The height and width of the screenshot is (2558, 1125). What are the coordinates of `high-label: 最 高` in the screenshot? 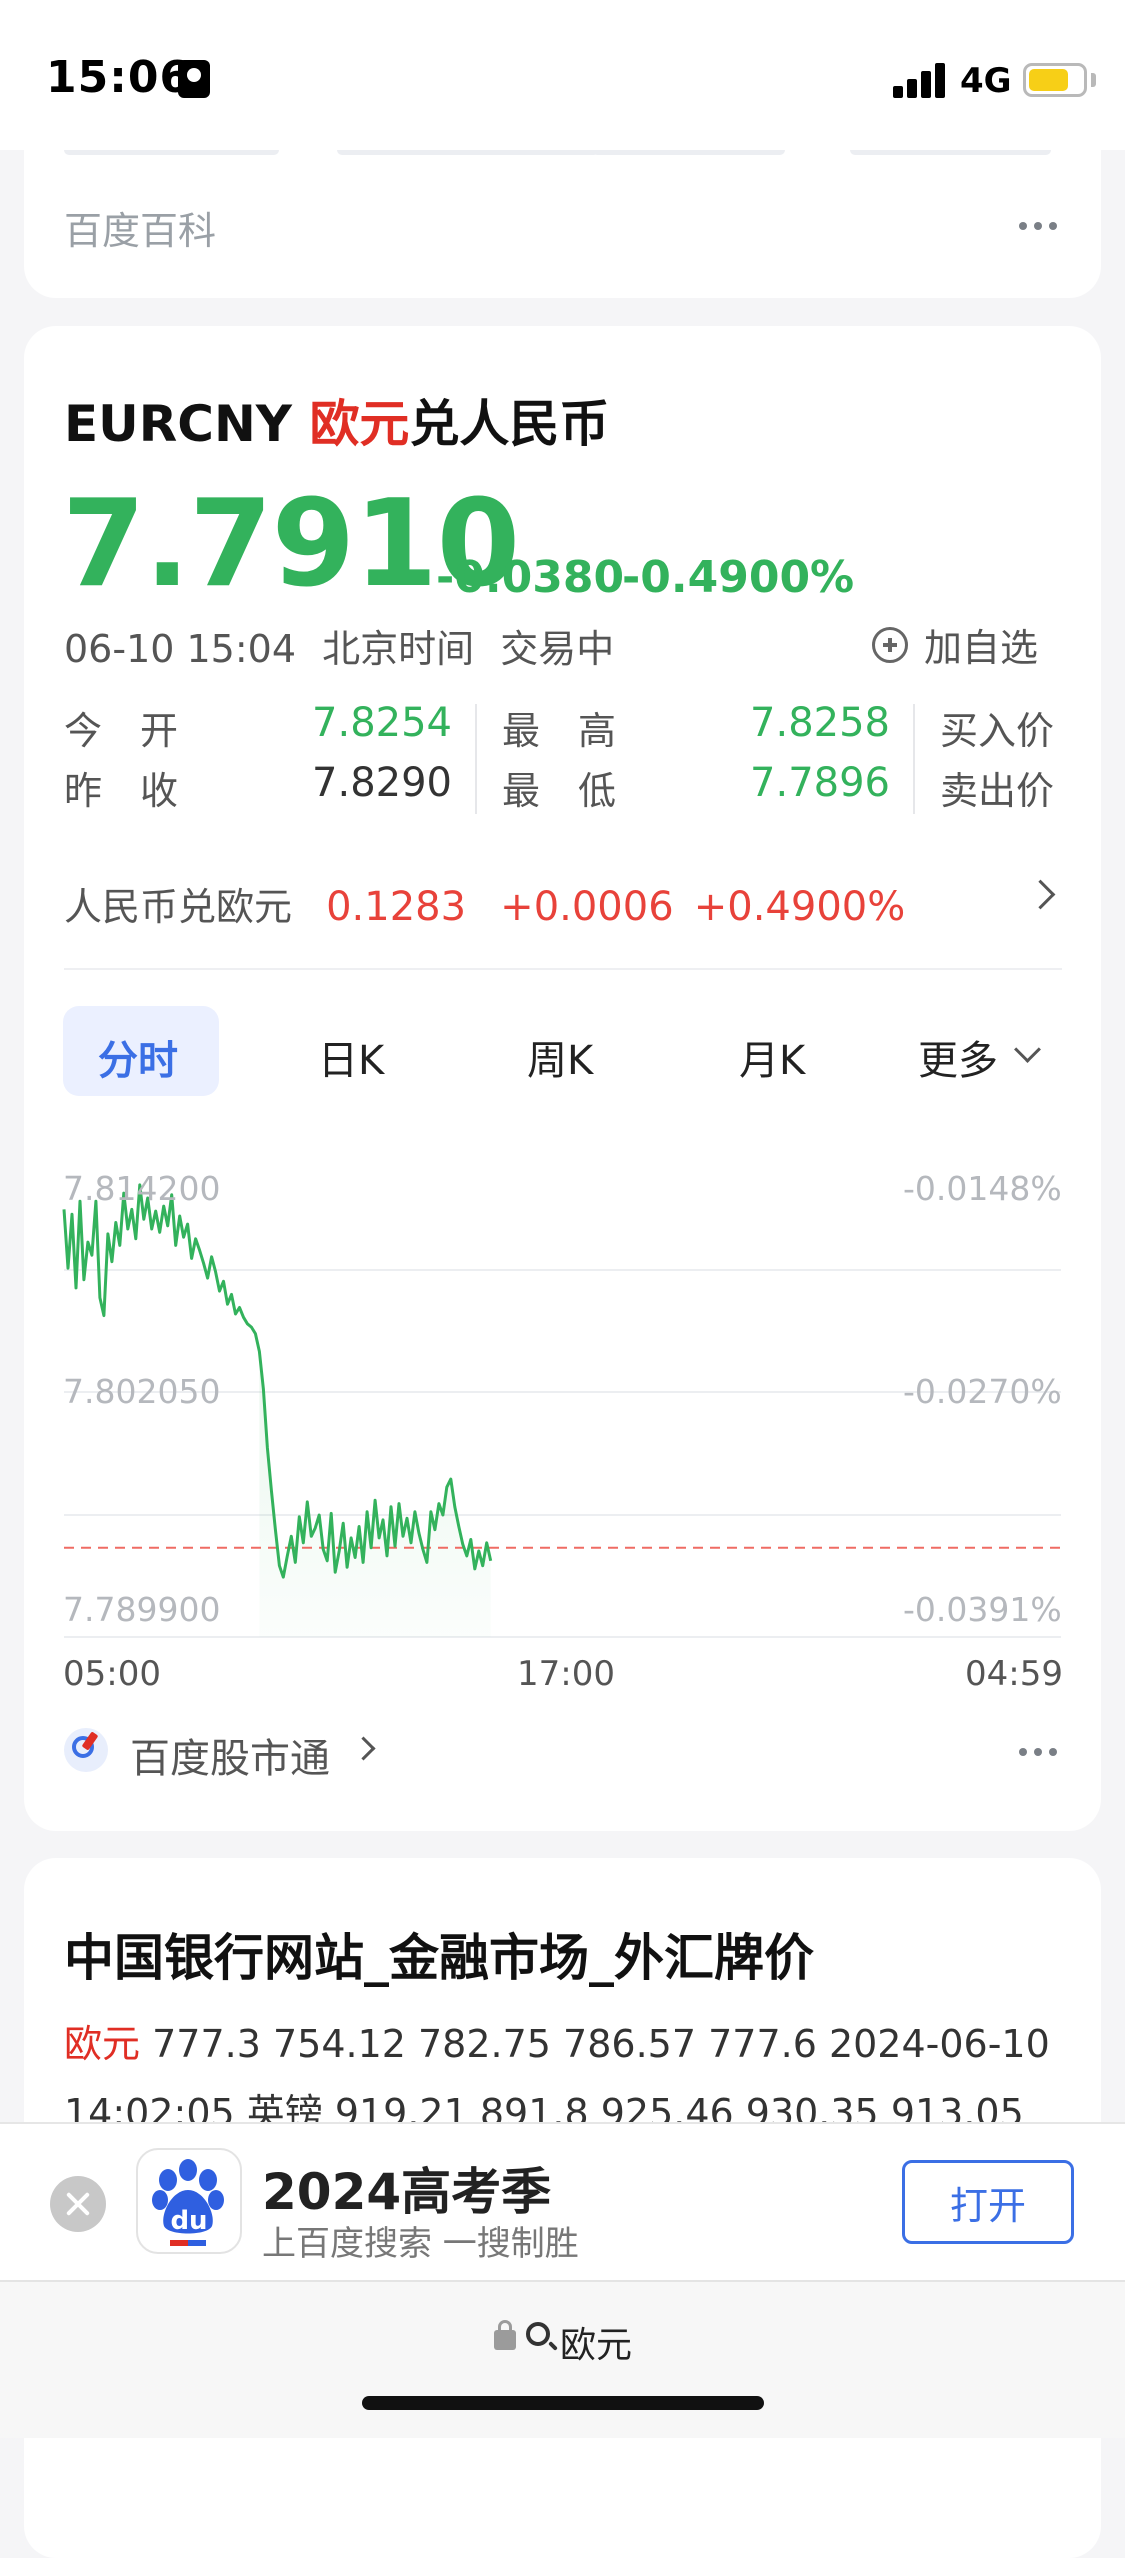 It's located at (559, 731).